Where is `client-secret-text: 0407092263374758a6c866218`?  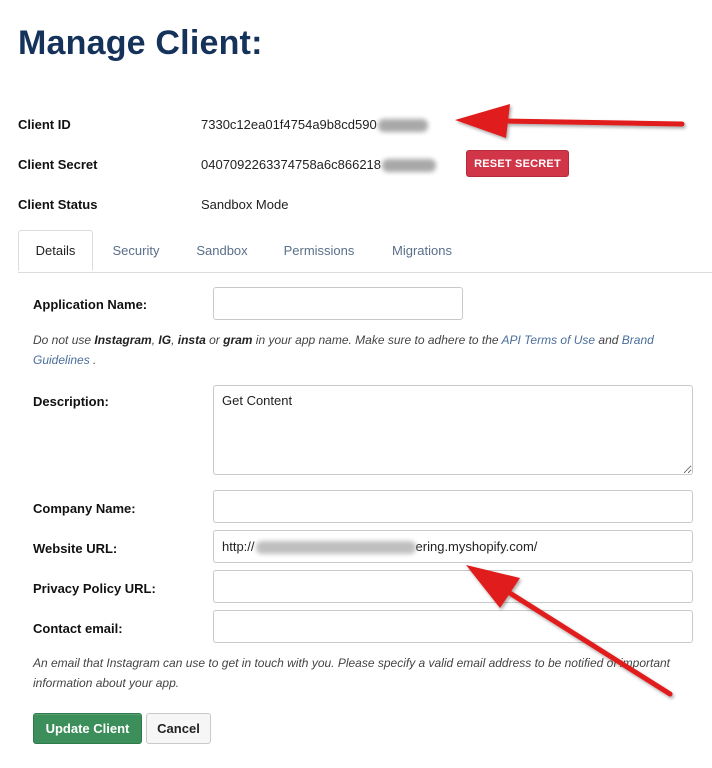
client-secret-text: 0407092263374758a6c866218 is located at coordinates (291, 164).